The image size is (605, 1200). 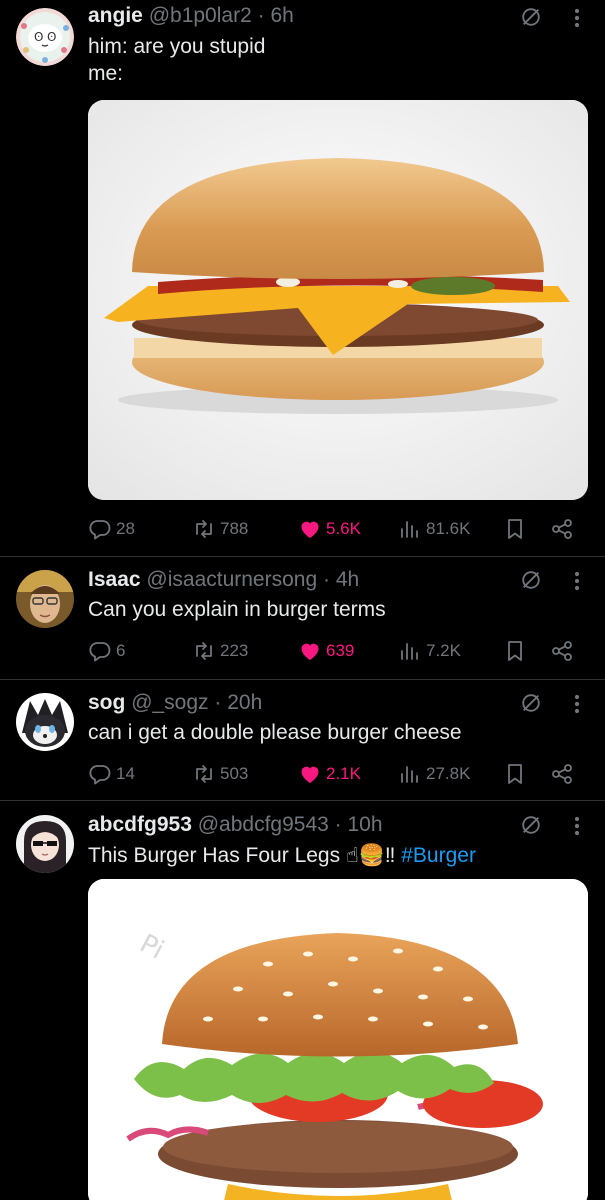 I want to click on retweet-button: 788, so click(x=220, y=529).